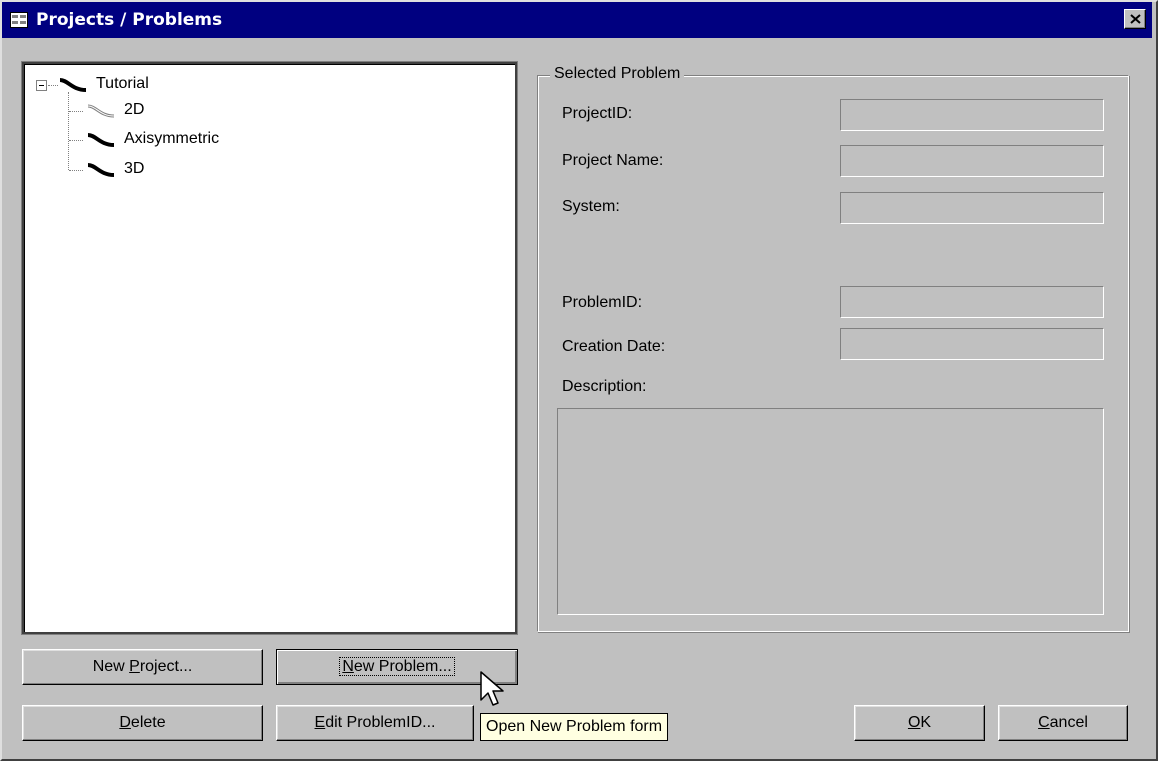  I want to click on tree-item-label: 3D, so click(134, 168).